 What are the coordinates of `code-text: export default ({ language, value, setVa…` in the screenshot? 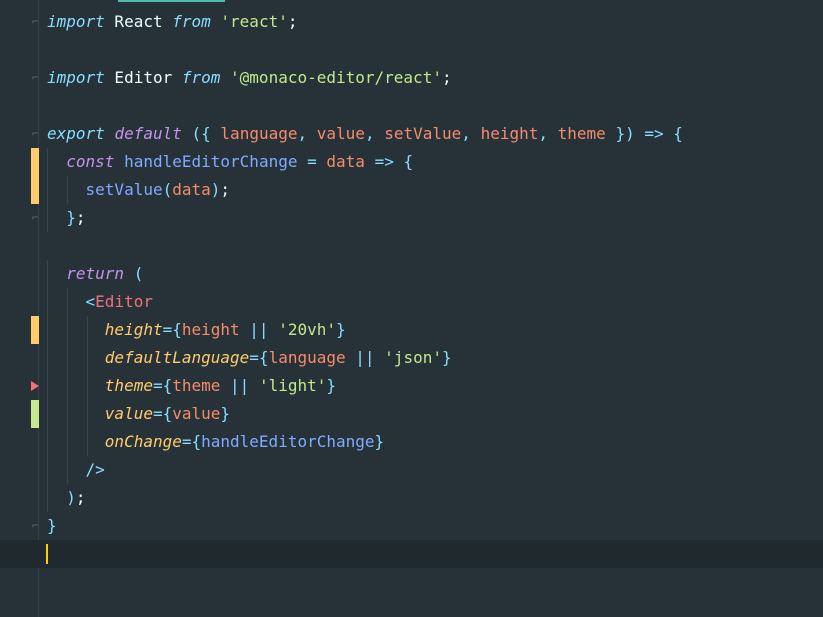 It's located at (365, 134).